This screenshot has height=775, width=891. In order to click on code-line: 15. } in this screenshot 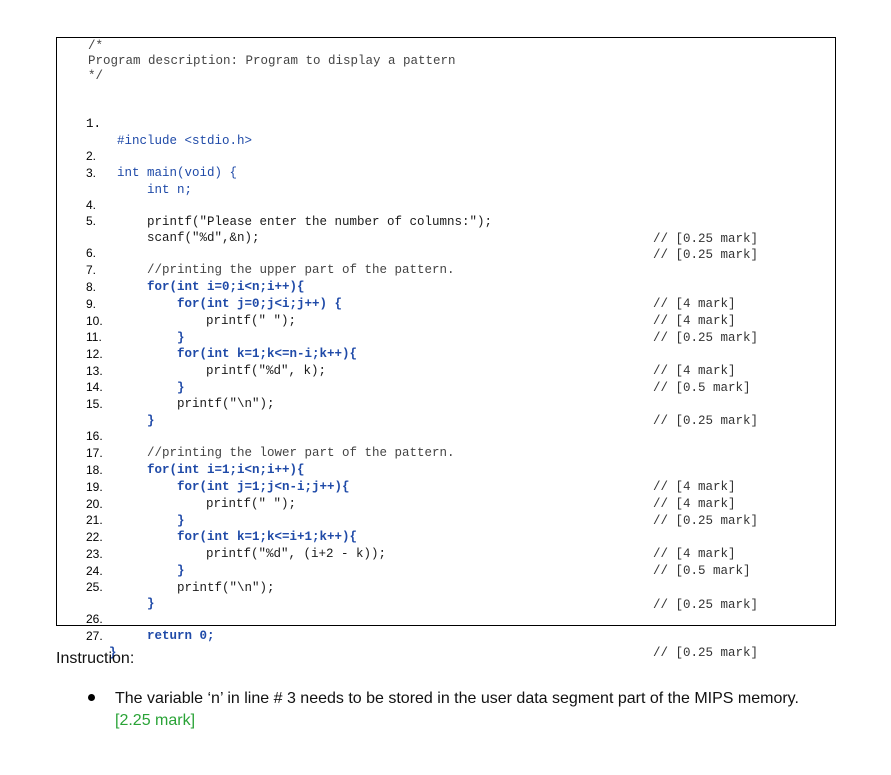, I will do `click(120, 412)`.